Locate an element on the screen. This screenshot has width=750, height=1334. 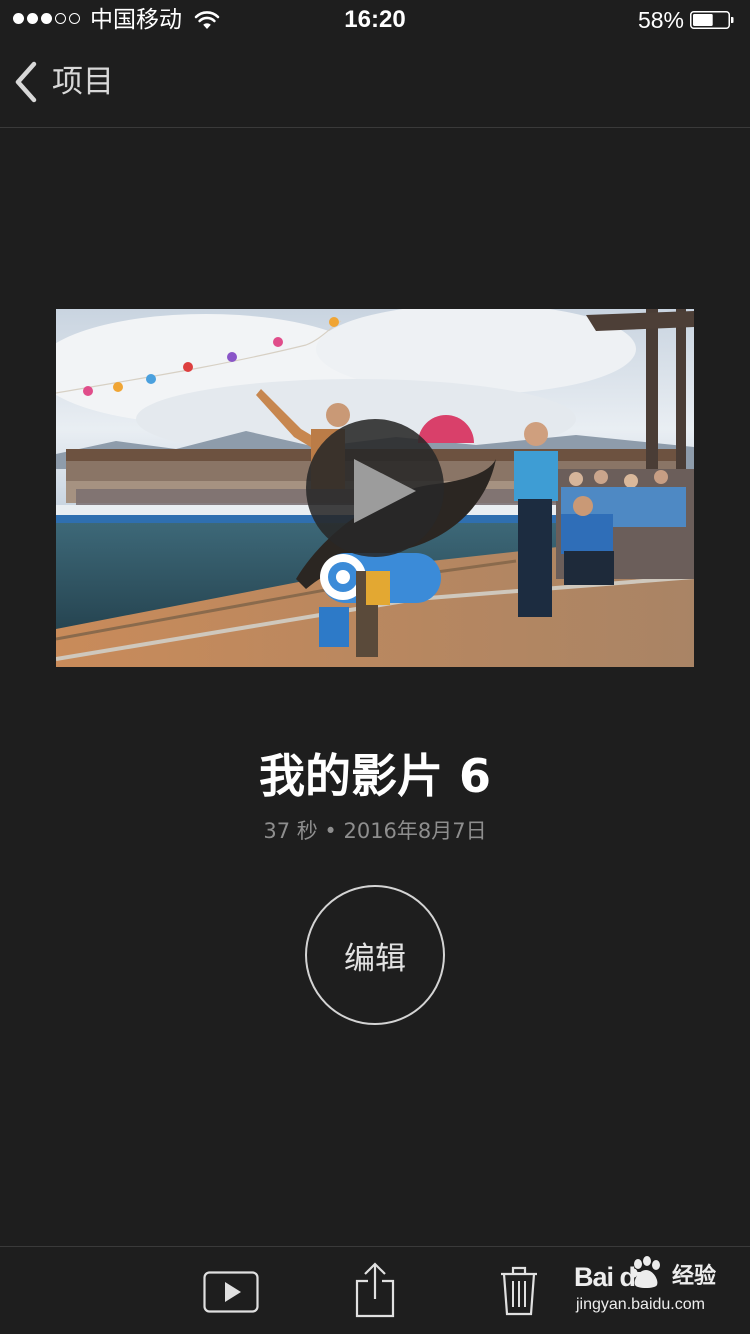
edit-button-label: 编辑 is located at coordinates (375, 958).